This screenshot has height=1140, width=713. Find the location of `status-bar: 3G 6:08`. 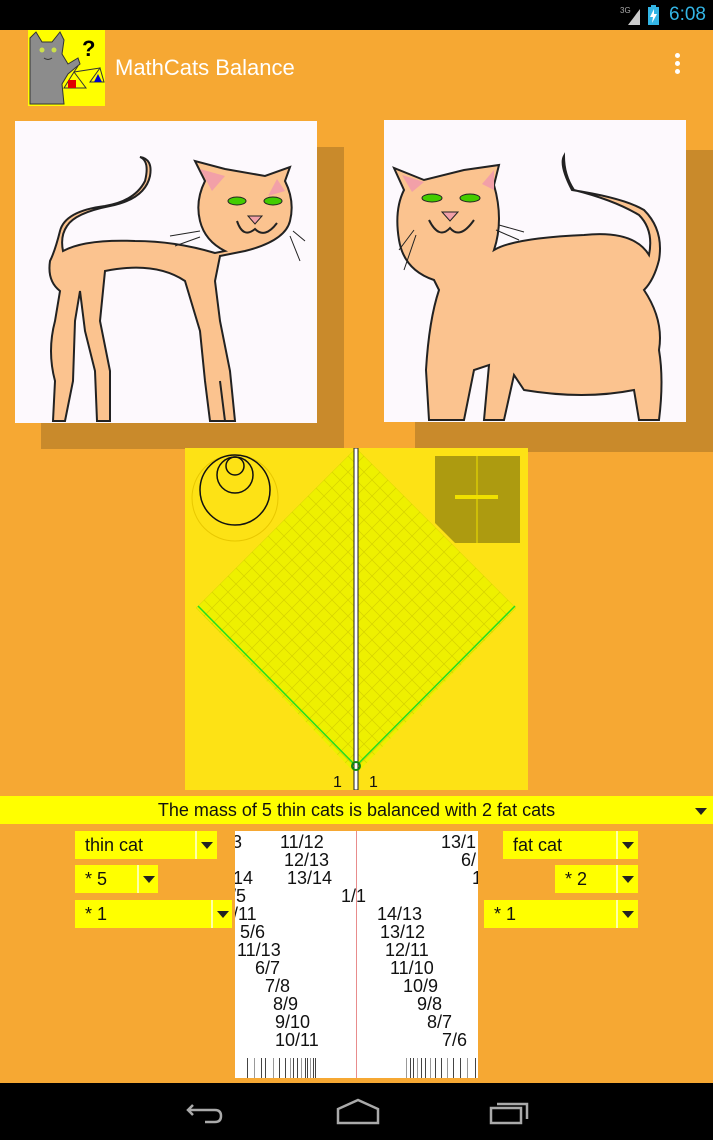

status-bar: 3G 6:08 is located at coordinates (356, 15).